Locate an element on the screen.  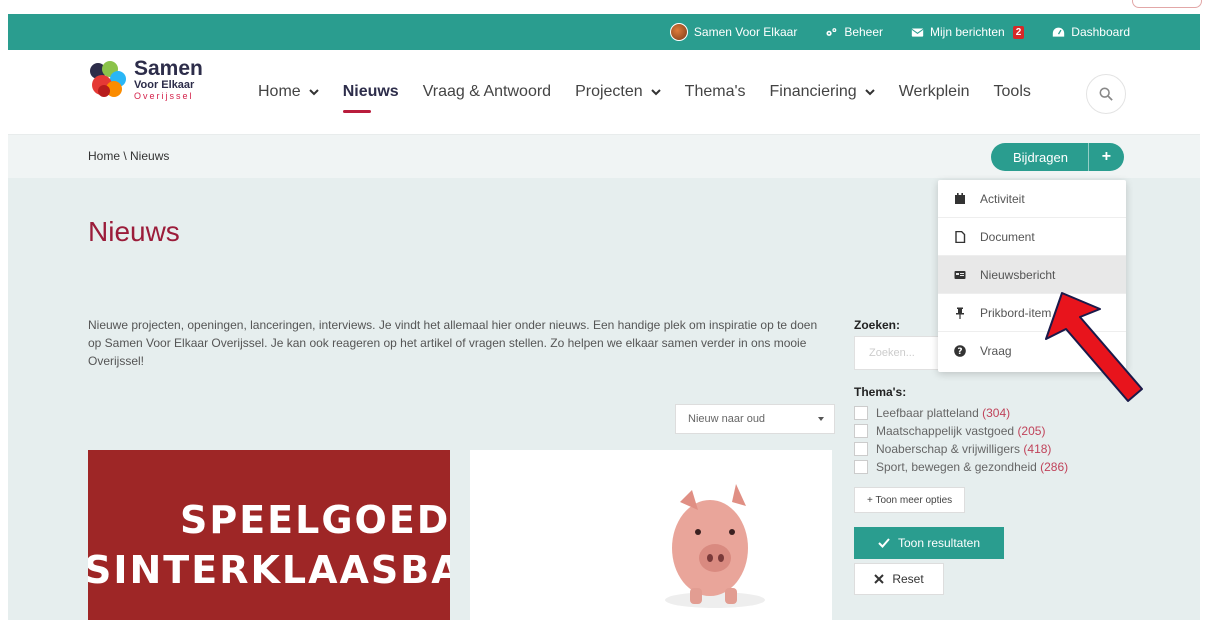
dropdown-item-label: Vraag is located at coordinates (996, 351).